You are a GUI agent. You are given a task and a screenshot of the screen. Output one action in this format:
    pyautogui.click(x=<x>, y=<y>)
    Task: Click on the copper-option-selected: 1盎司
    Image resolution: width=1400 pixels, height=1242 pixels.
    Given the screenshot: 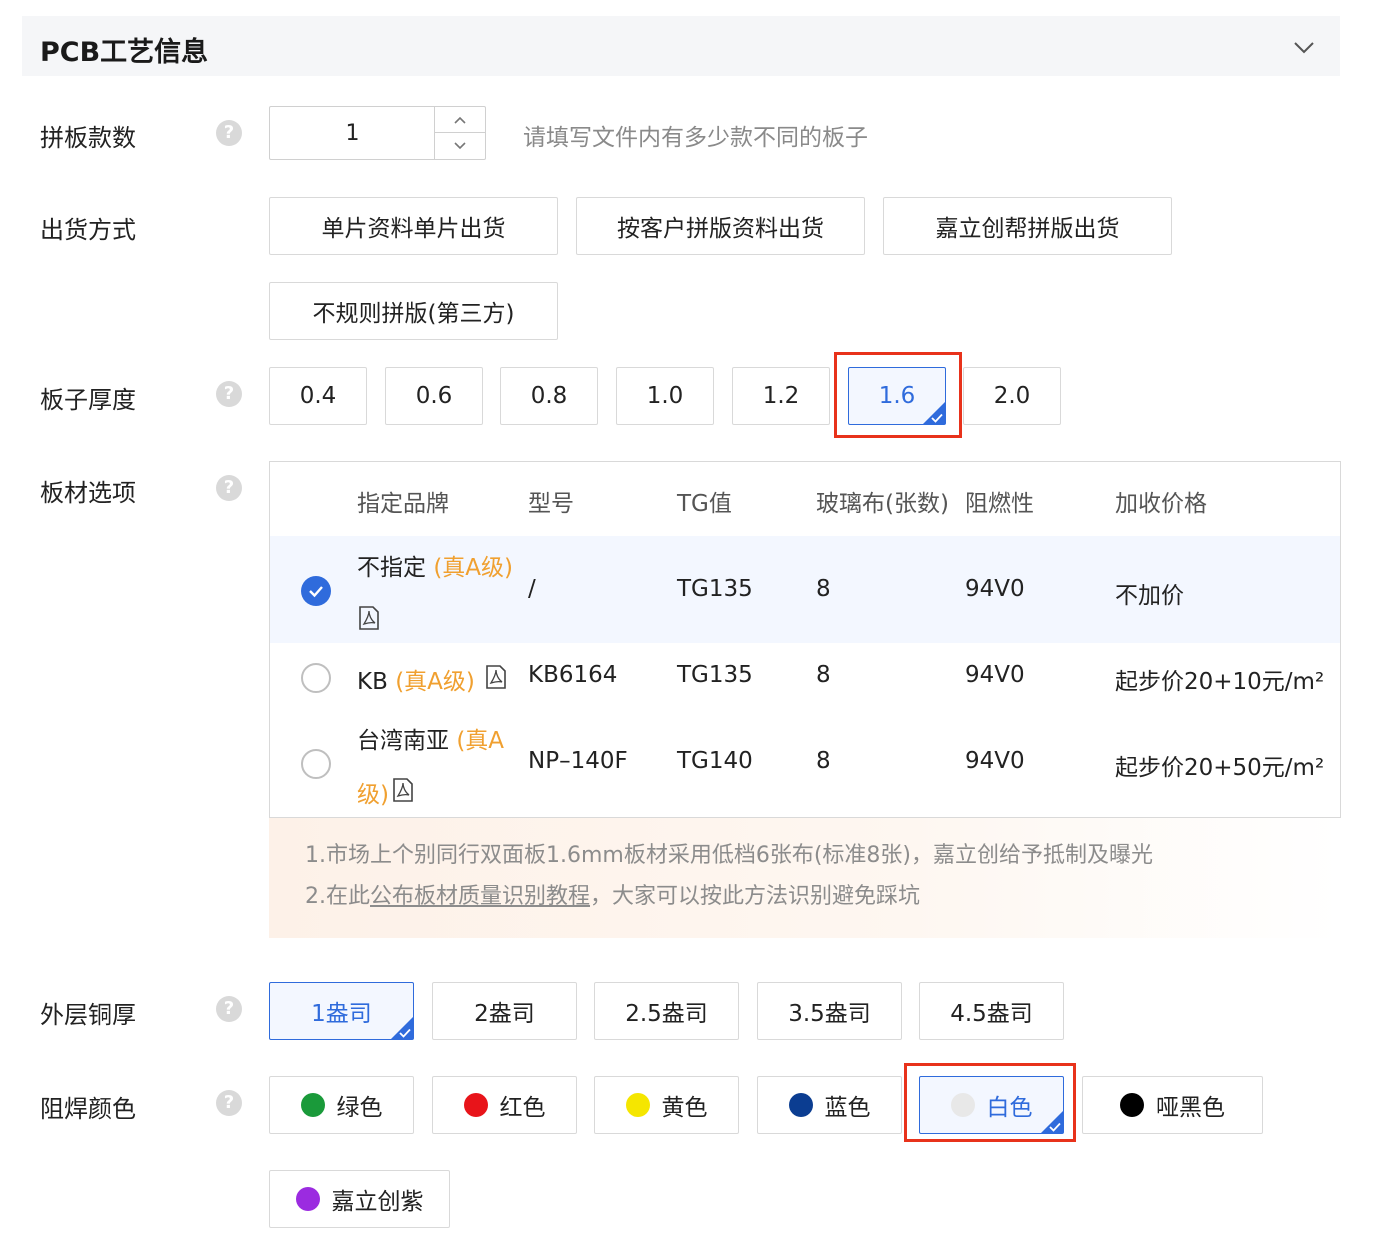 What is the action you would take?
    pyautogui.click(x=341, y=1011)
    